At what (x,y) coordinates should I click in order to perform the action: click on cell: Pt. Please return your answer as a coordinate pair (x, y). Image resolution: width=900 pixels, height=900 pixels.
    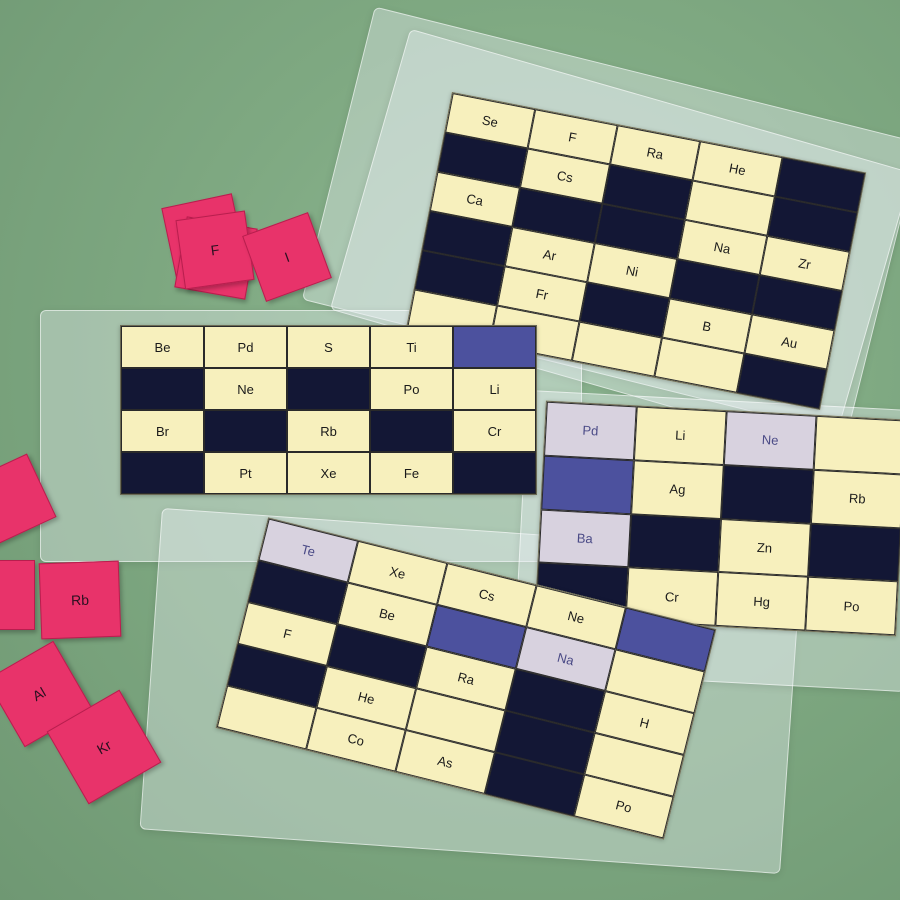
    Looking at the image, I should click on (245, 473).